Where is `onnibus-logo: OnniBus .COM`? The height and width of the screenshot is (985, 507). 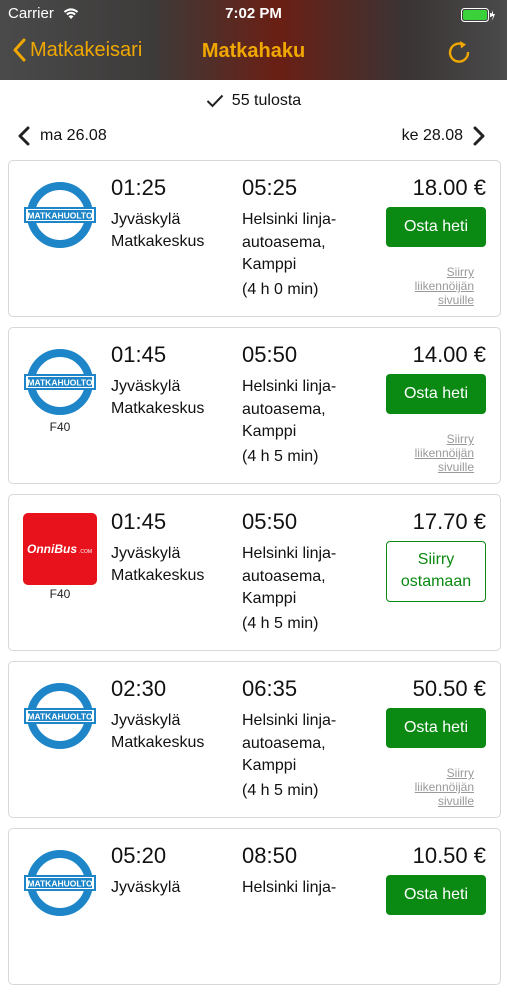
onnibus-logo: OnniBus .COM is located at coordinates (60, 549).